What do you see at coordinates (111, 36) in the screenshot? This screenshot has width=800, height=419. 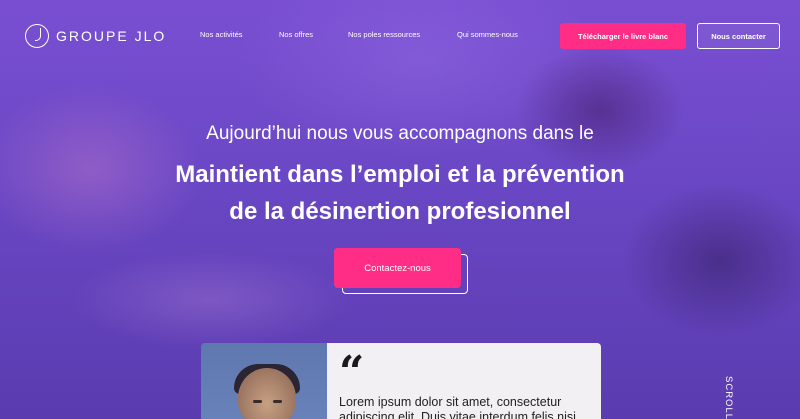 I see `brand-name: GROUPE JLO` at bounding box center [111, 36].